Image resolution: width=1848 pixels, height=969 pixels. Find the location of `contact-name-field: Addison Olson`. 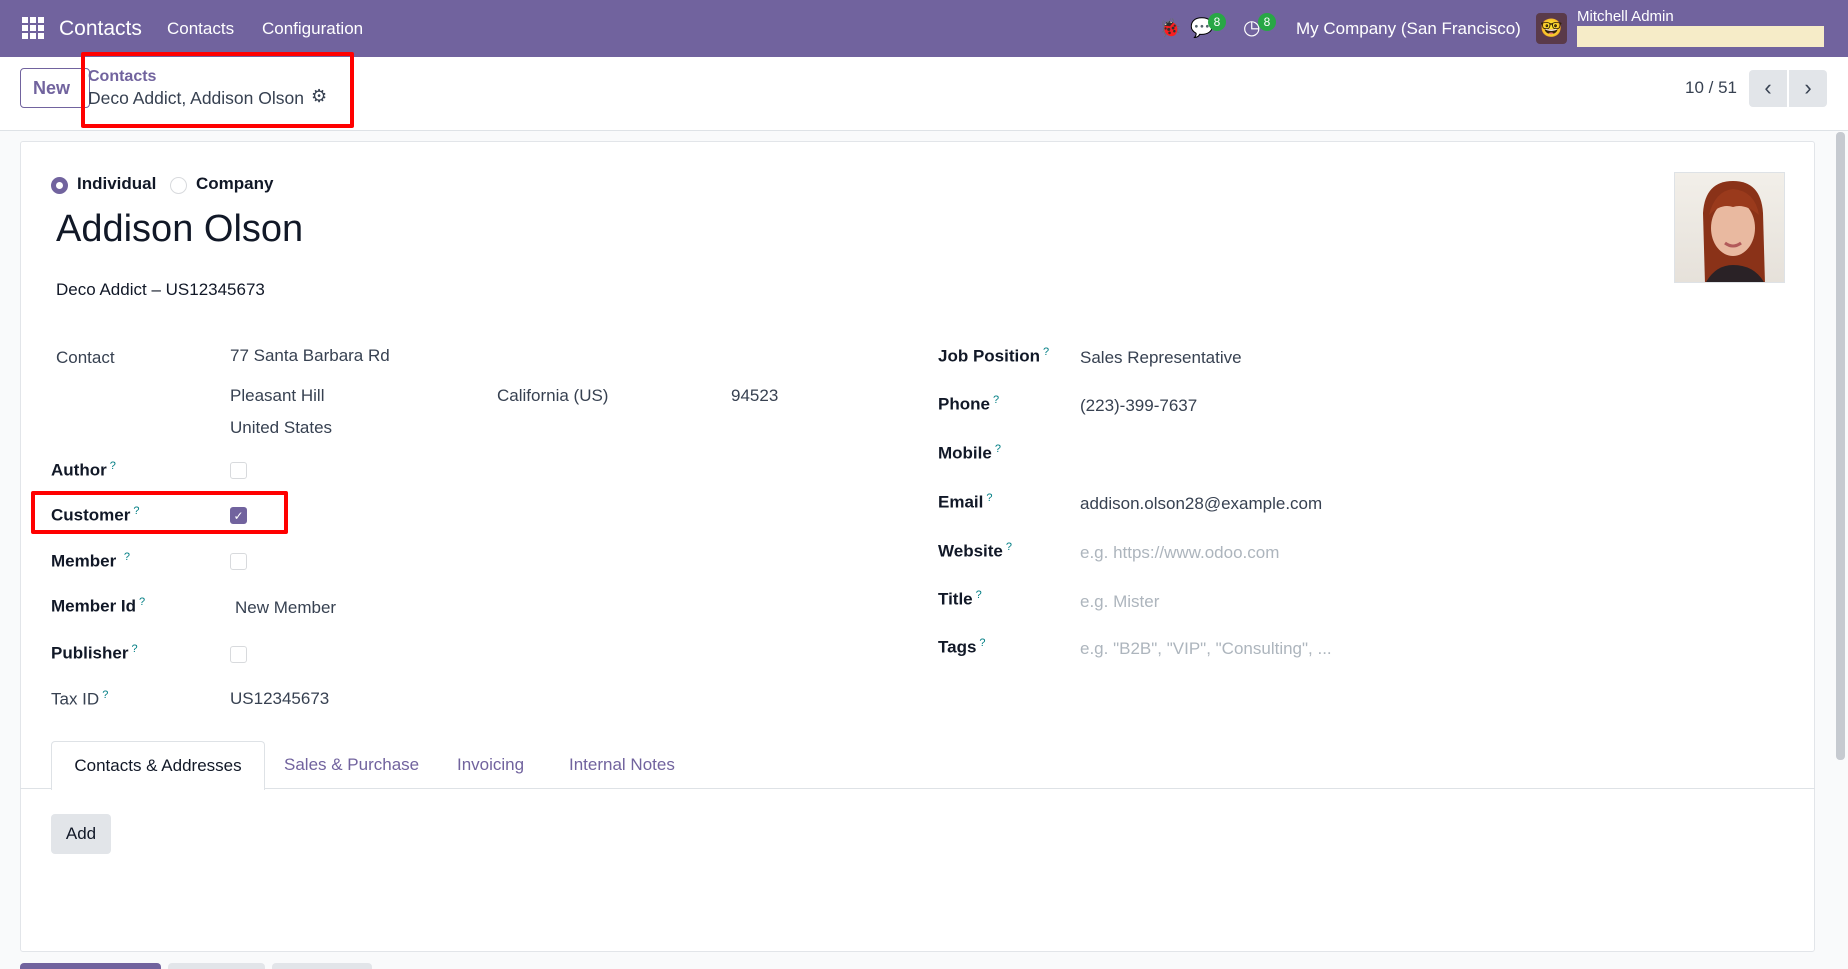

contact-name-field: Addison Olson is located at coordinates (179, 229).